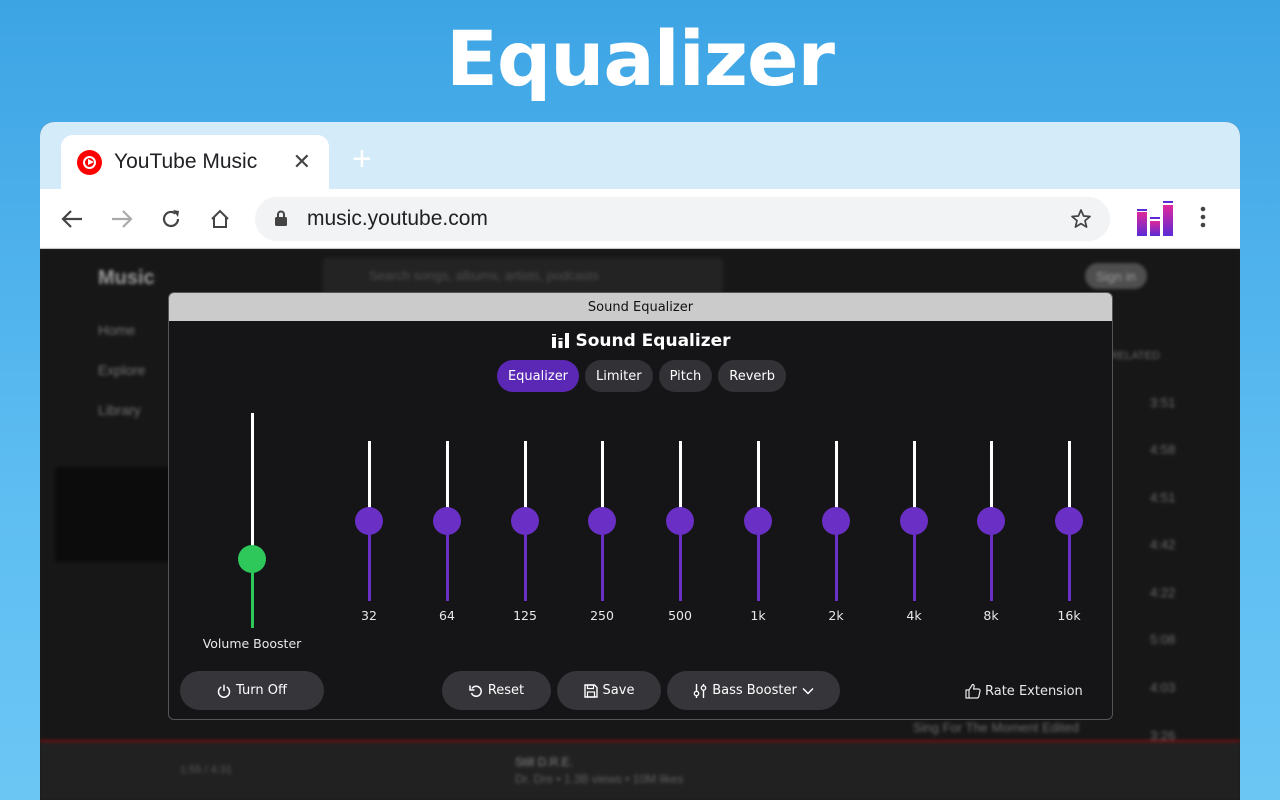 This screenshot has height=800, width=1280. I want to click on sliders-icon, so click(700, 690).